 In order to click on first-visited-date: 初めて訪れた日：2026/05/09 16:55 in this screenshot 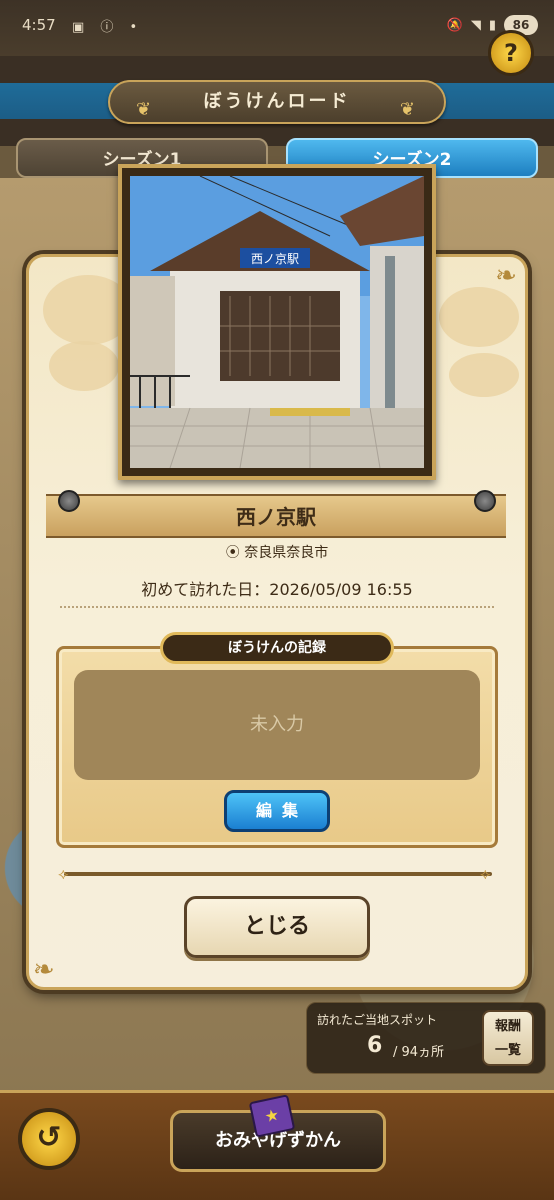, I will do `click(277, 589)`.